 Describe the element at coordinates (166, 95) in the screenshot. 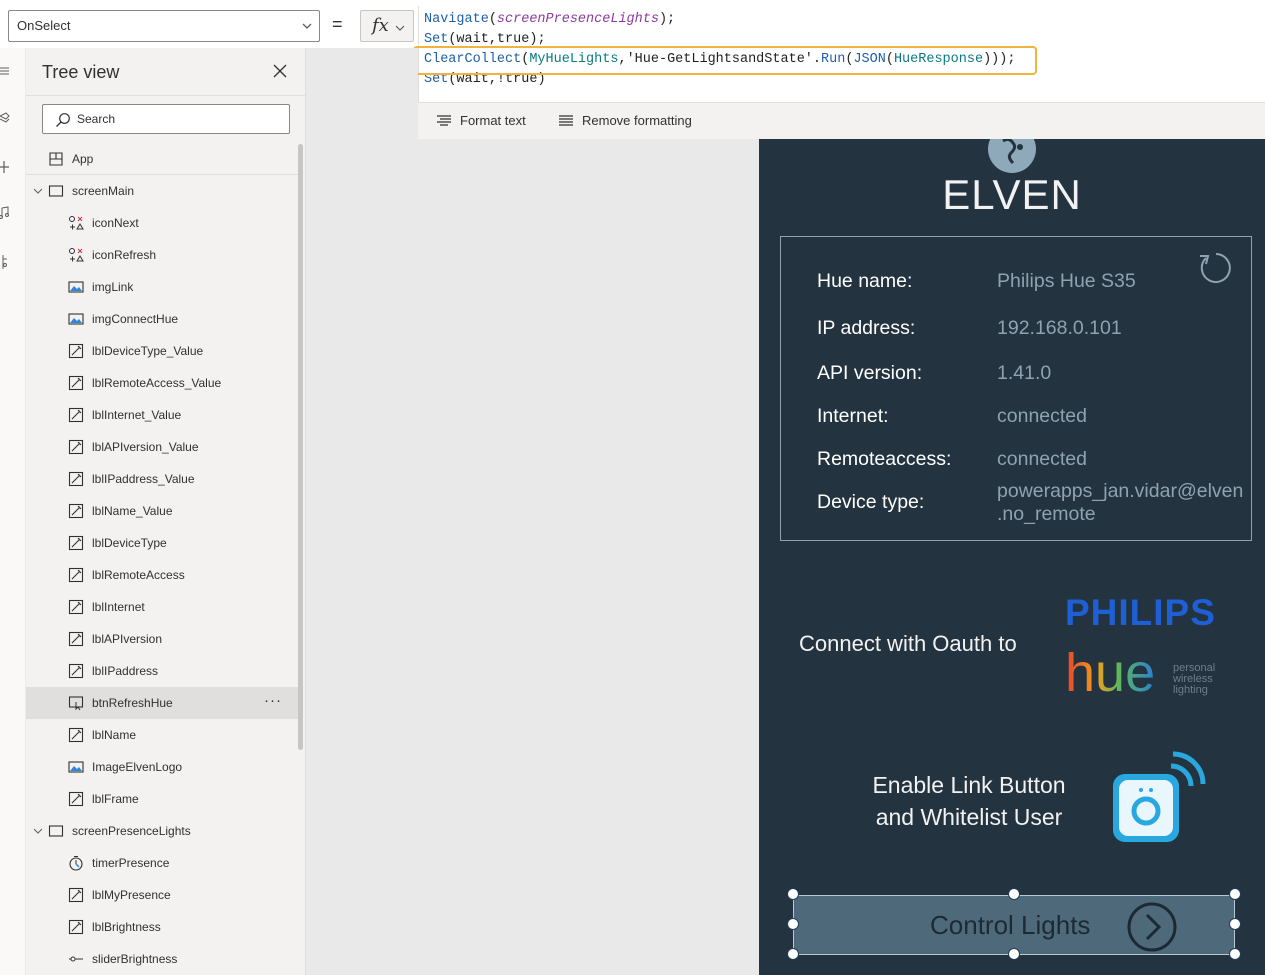

I see `divider` at that location.